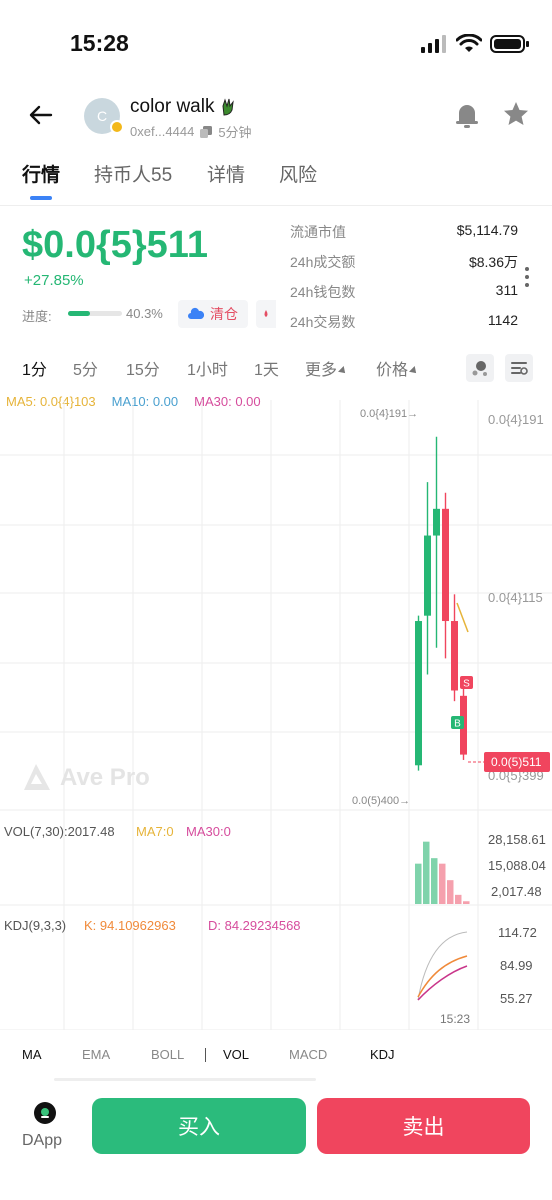 Image resolution: width=552 pixels, height=1200 pixels. I want to click on settings-list-icon, so click(519, 368).